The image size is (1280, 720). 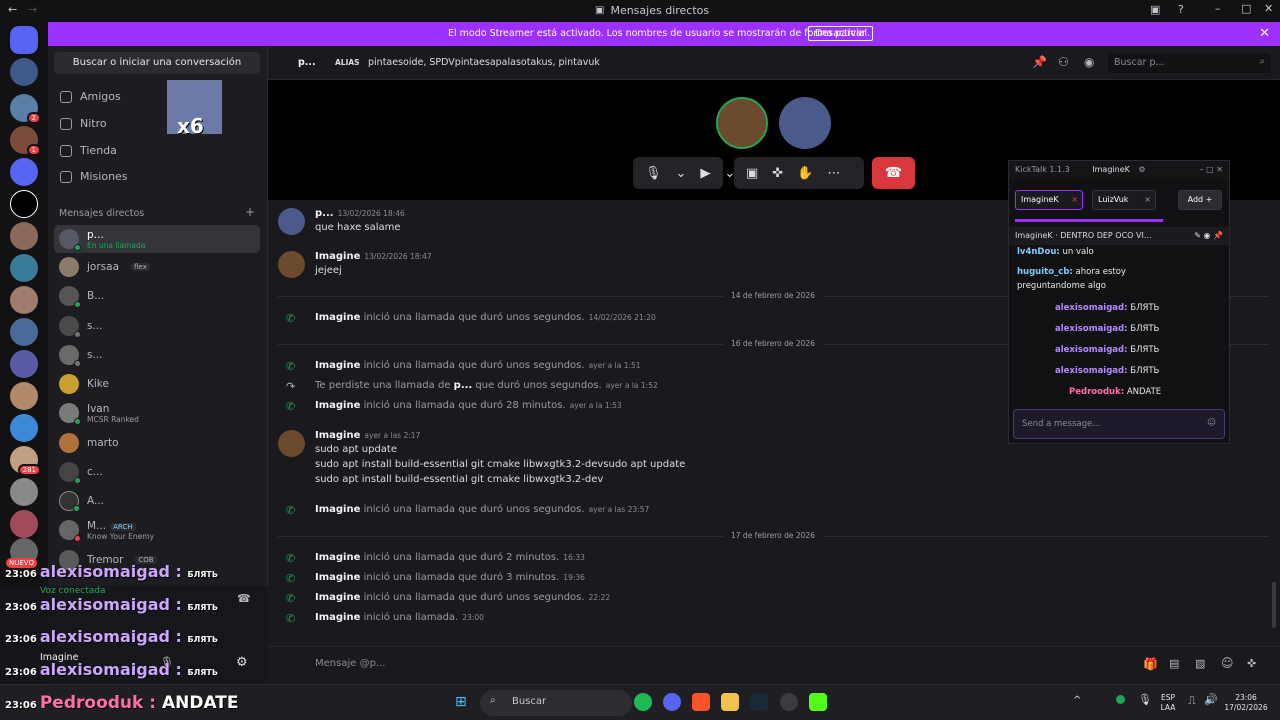 I want to click on emoji-icon: ☺, so click(x=1227, y=663).